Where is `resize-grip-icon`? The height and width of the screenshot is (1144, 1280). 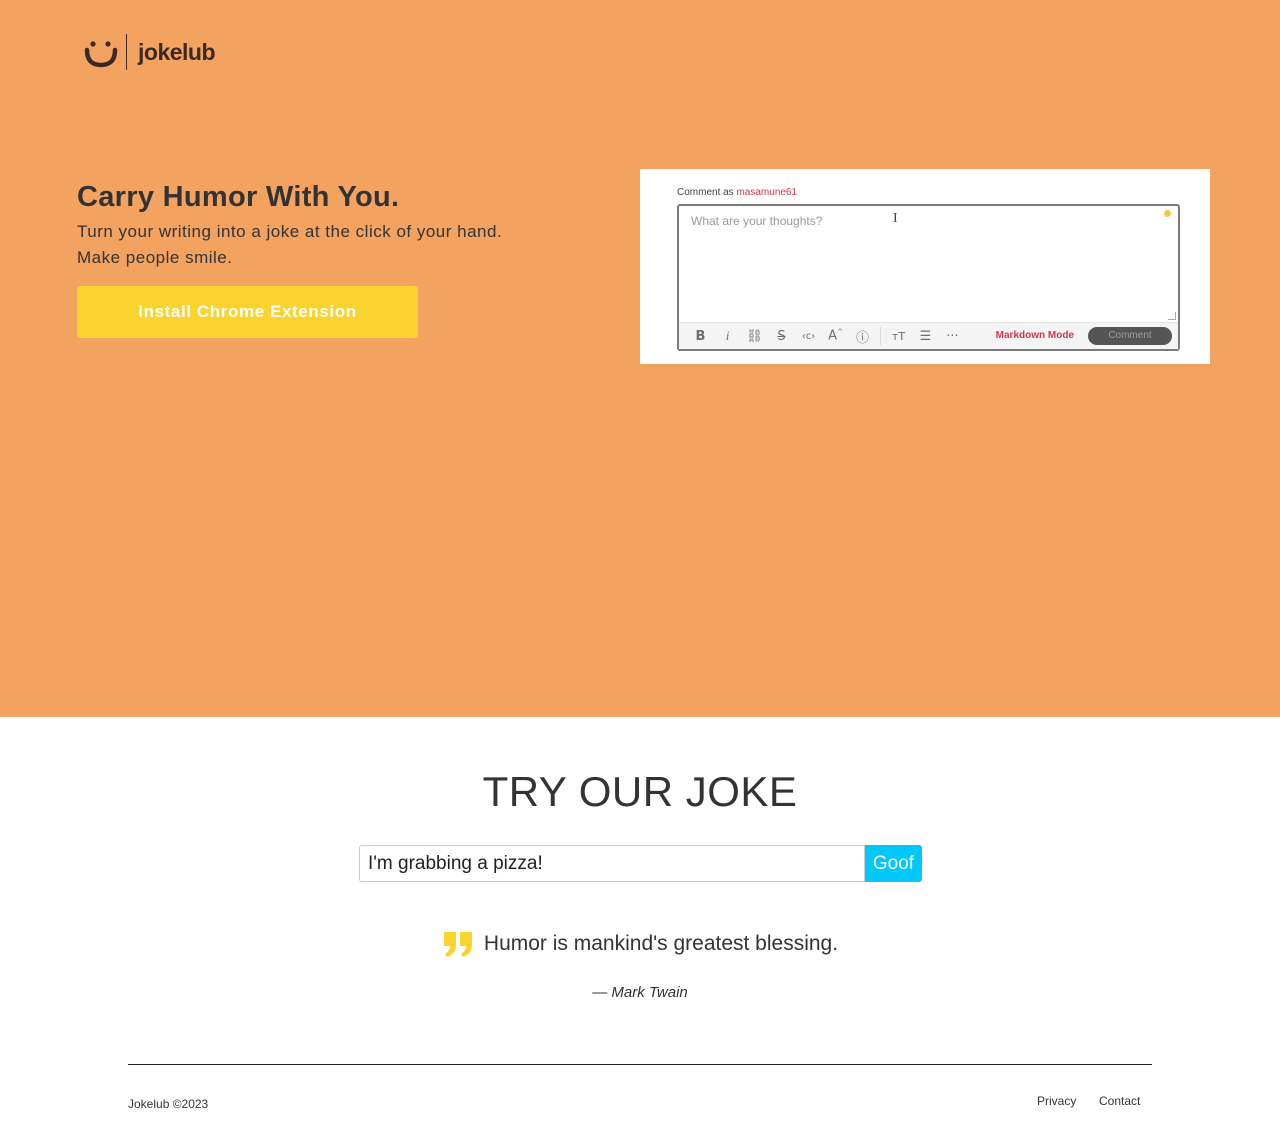 resize-grip-icon is located at coordinates (1172, 316).